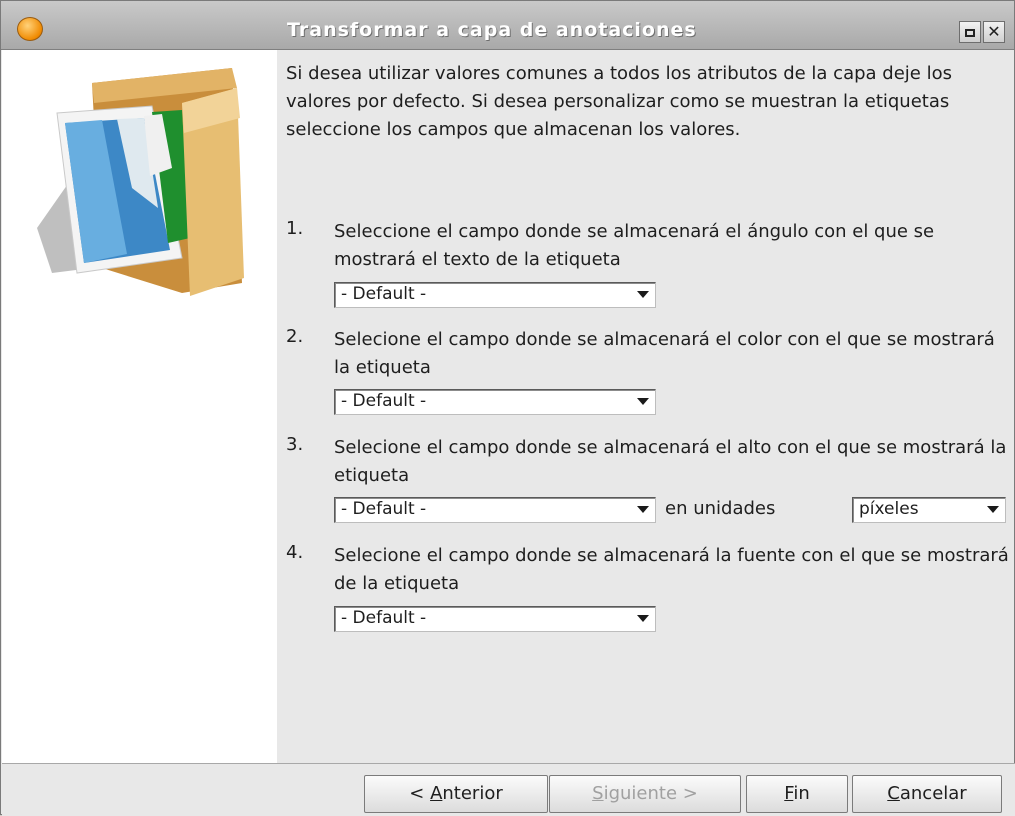 The height and width of the screenshot is (816, 1015). Describe the element at coordinates (436, 793) in the screenshot. I see `back-button-mnemonic: A` at that location.